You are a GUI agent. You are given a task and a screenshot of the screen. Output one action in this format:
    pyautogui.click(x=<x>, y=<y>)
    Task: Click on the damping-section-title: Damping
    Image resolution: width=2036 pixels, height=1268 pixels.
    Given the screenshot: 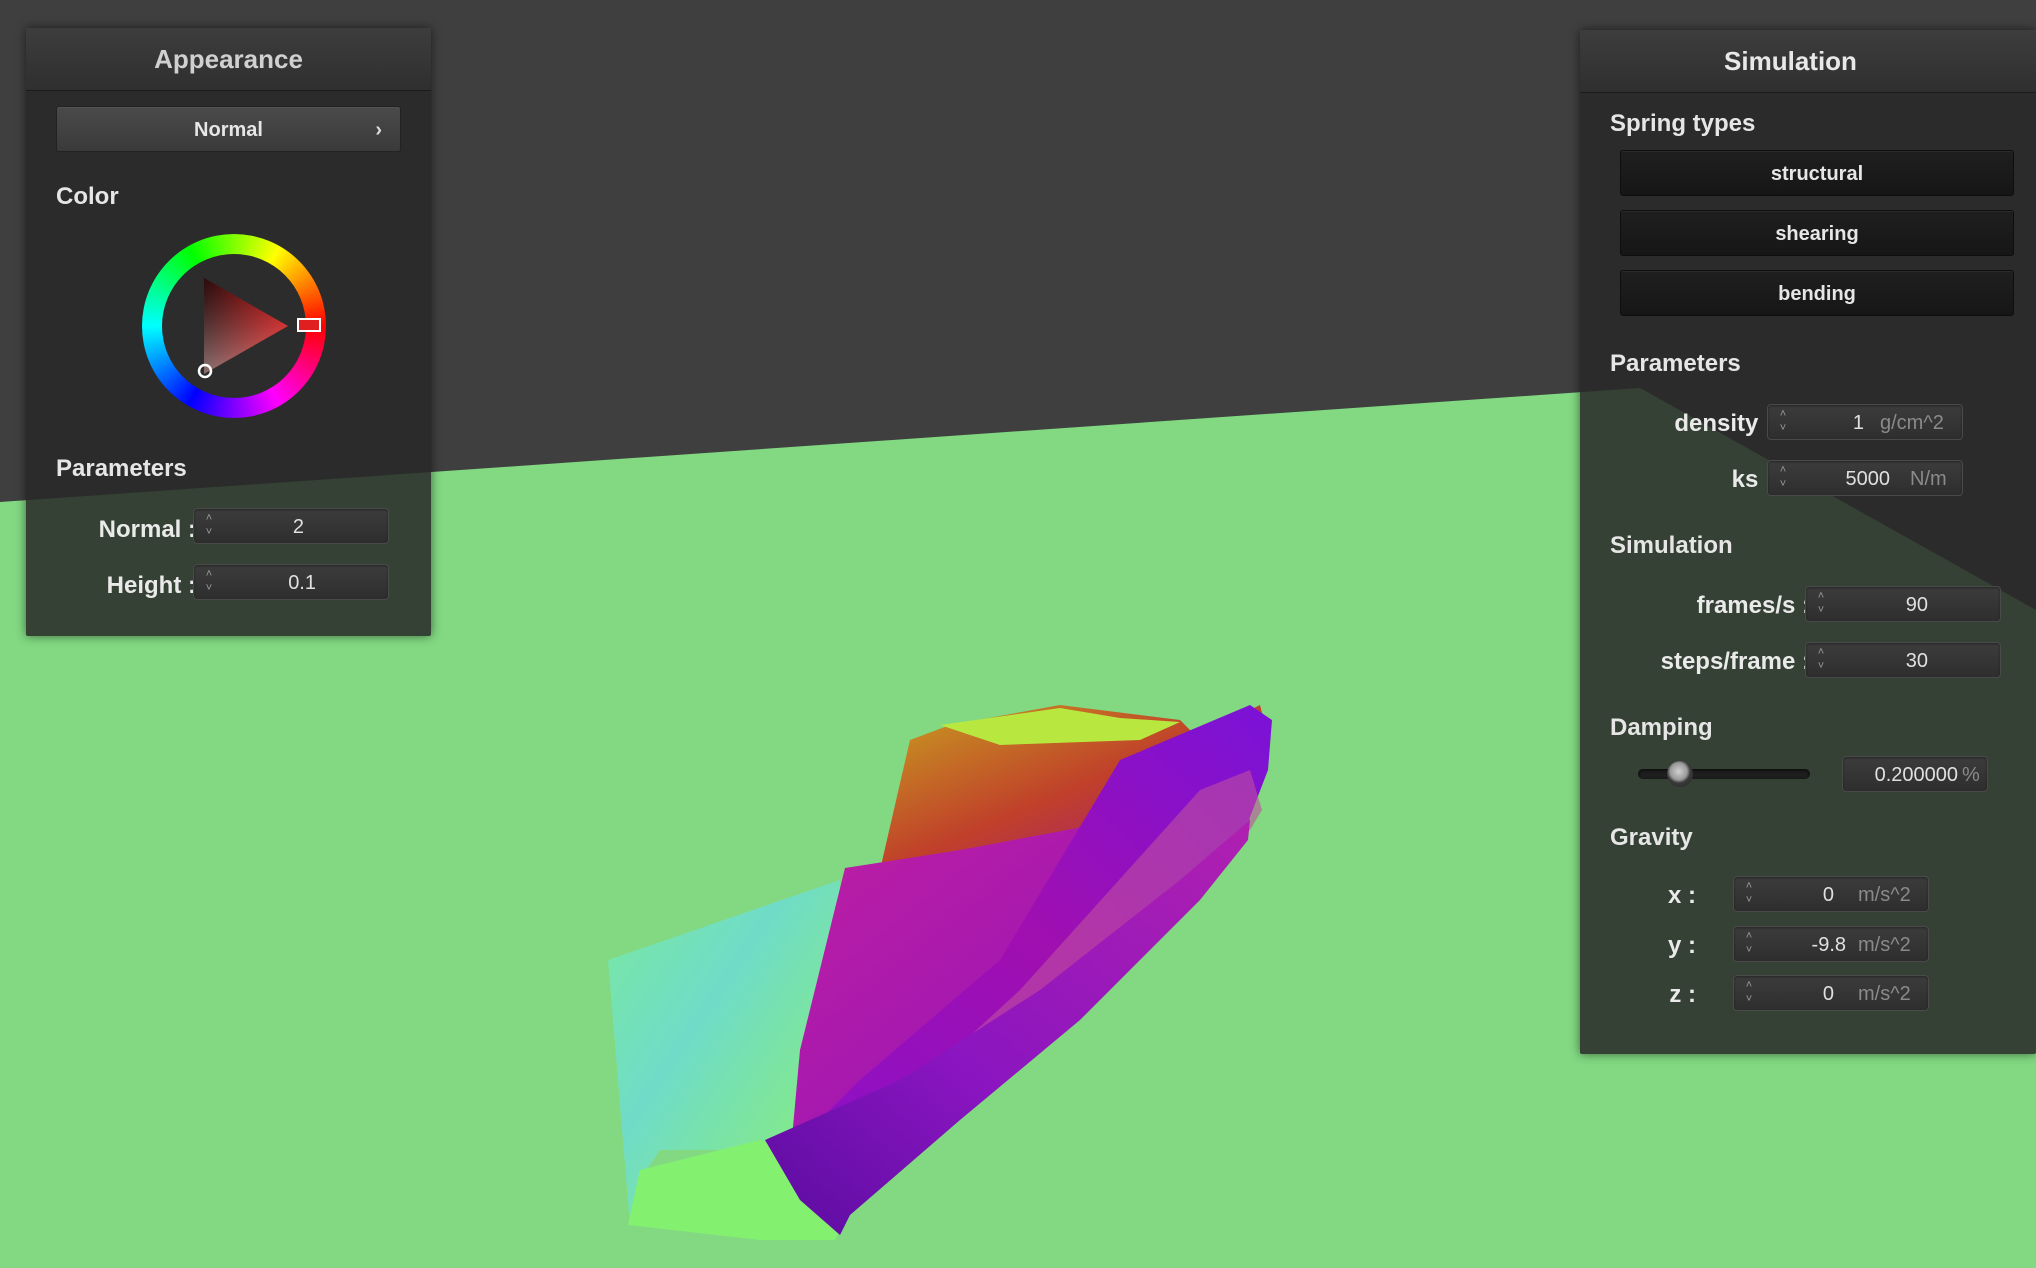 What is the action you would take?
    pyautogui.click(x=1661, y=727)
    